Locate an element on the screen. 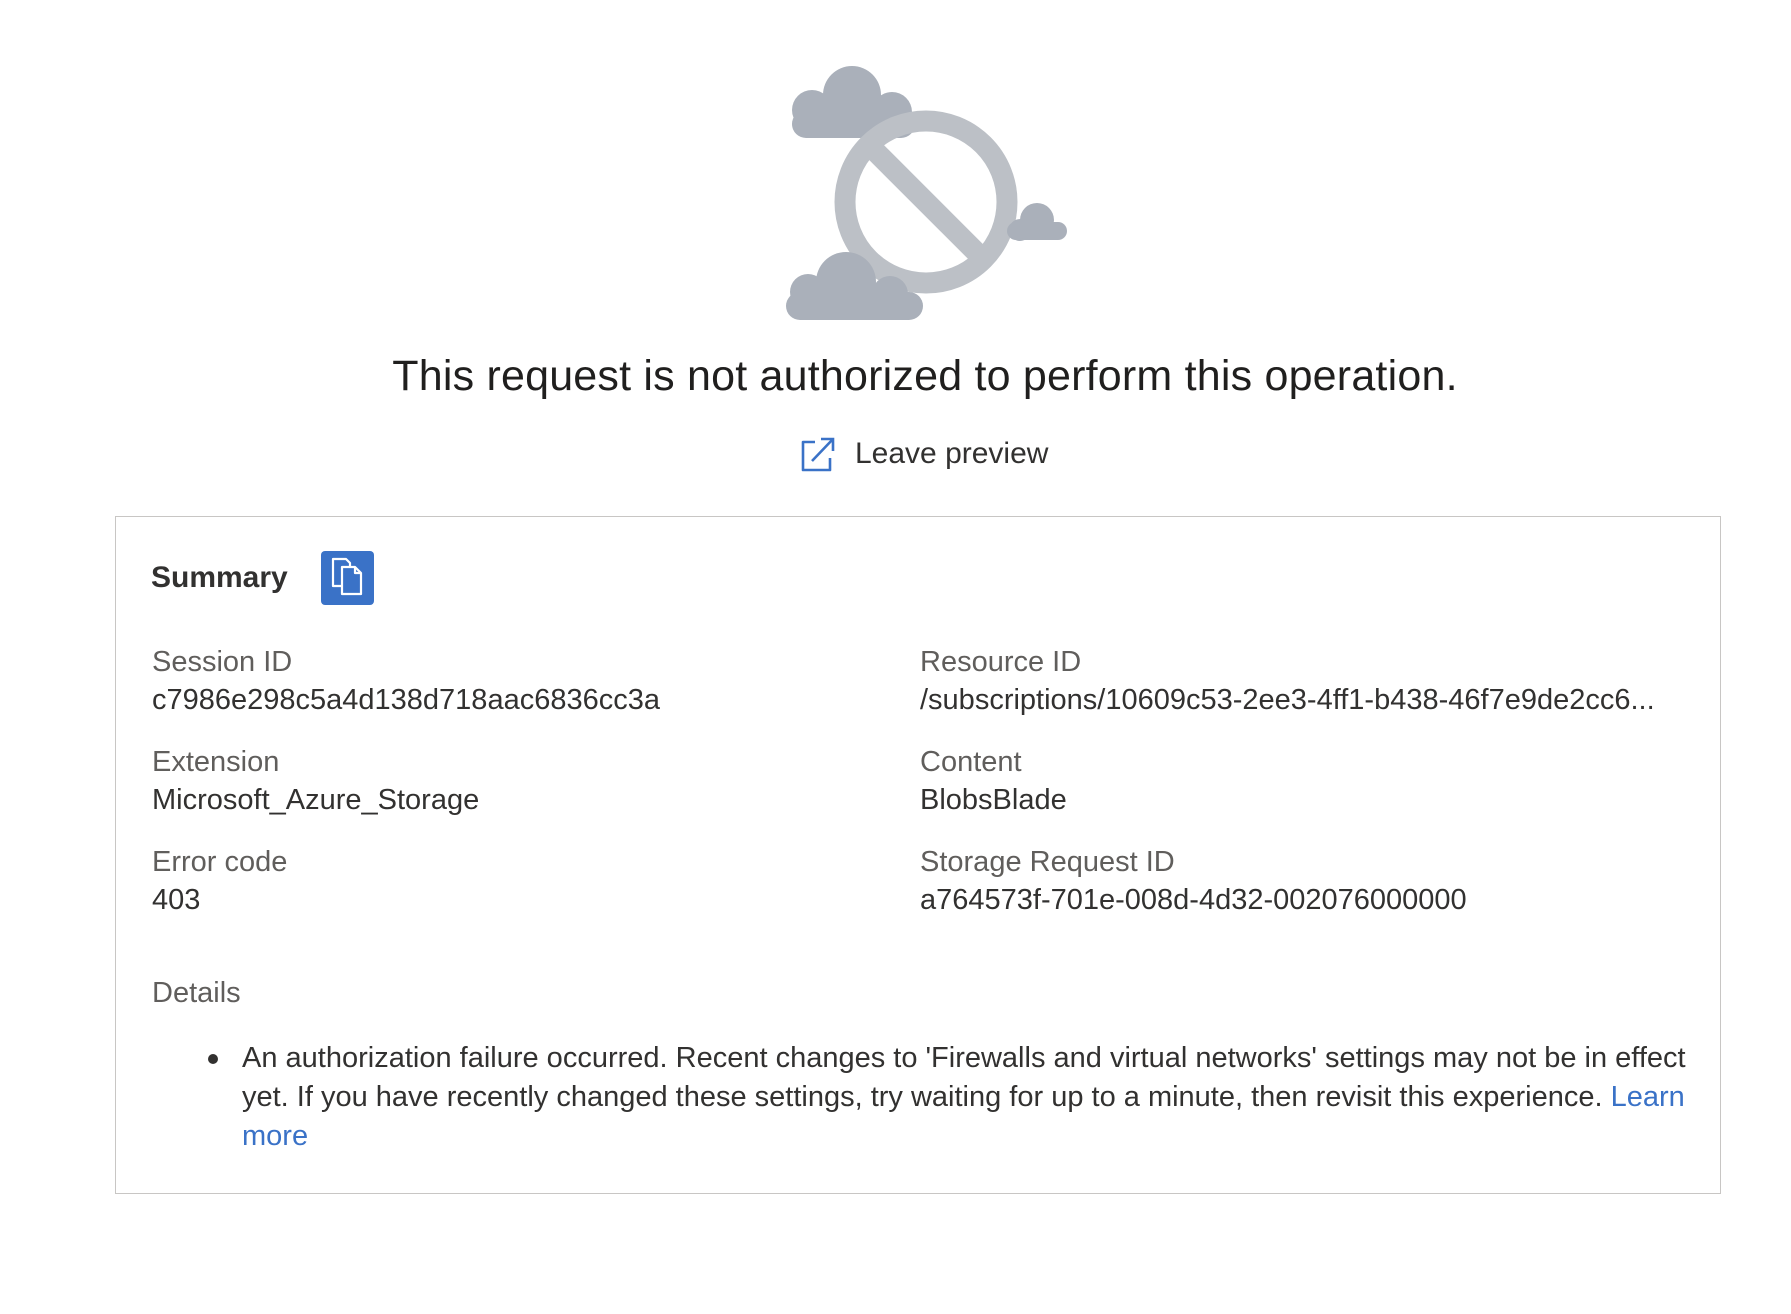 The width and height of the screenshot is (1791, 1314). summary-title: Summary is located at coordinates (219, 577).